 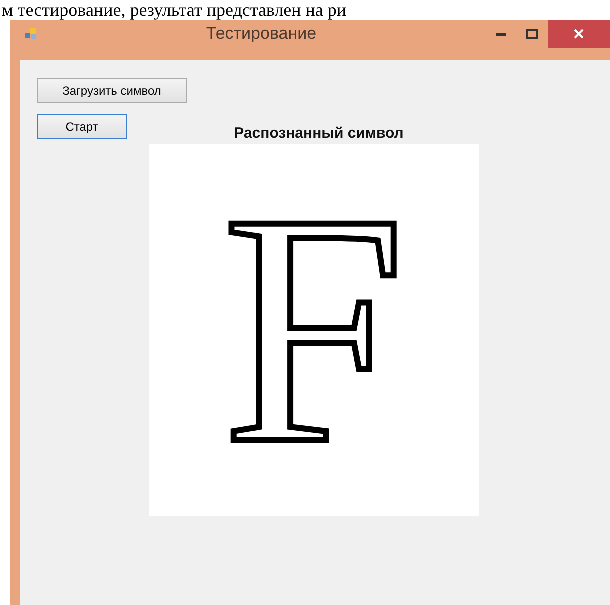 What do you see at coordinates (112, 90) in the screenshot?
I see `form-button: Загрузить символ` at bounding box center [112, 90].